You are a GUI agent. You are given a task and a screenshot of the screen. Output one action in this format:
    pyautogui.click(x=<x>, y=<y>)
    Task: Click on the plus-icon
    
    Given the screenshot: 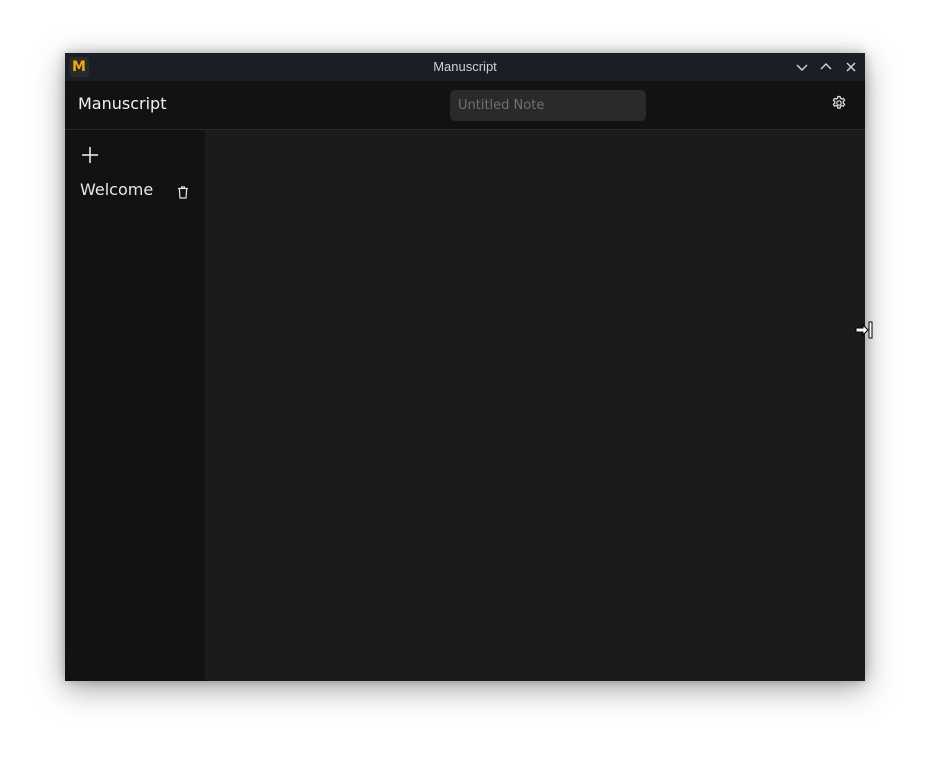 What is the action you would take?
    pyautogui.click(x=90, y=155)
    